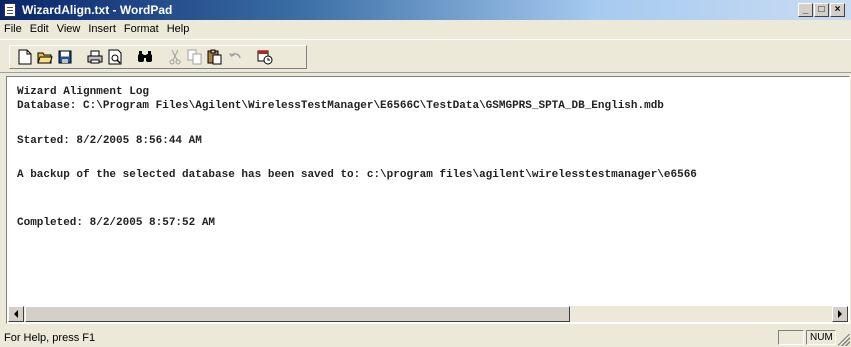  I want to click on menu-bar: File Edit View Insert Format Help, so click(425, 29).